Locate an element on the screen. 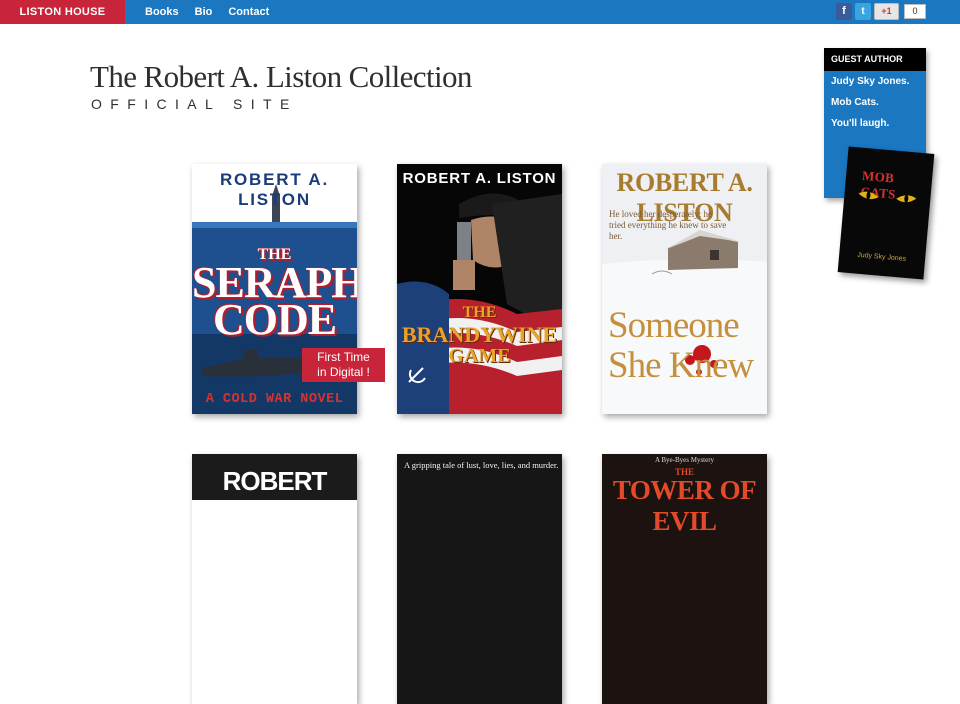 The height and width of the screenshot is (704, 960). nav-link-contact: Contact is located at coordinates (248, 12).